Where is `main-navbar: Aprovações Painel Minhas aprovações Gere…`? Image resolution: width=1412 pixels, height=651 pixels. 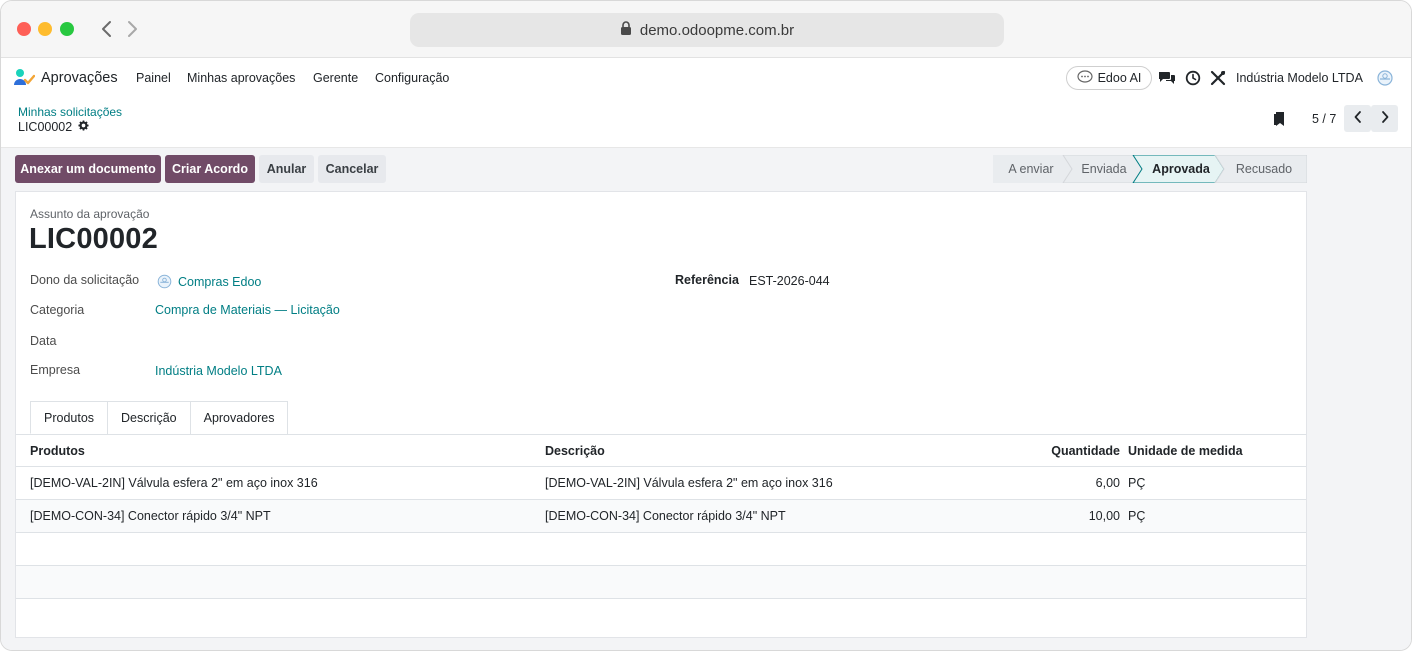
main-navbar: Aprovações Painel Minhas aprovações Gere… is located at coordinates (706, 78).